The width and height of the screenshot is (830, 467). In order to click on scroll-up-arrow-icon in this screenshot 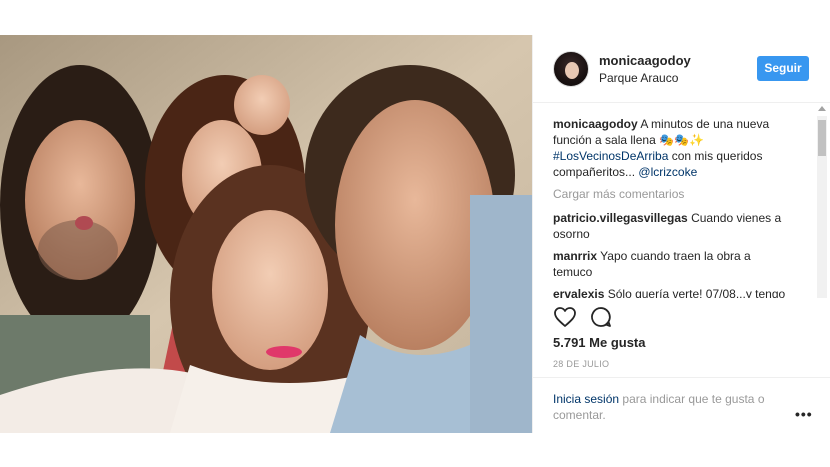, I will do `click(822, 108)`.